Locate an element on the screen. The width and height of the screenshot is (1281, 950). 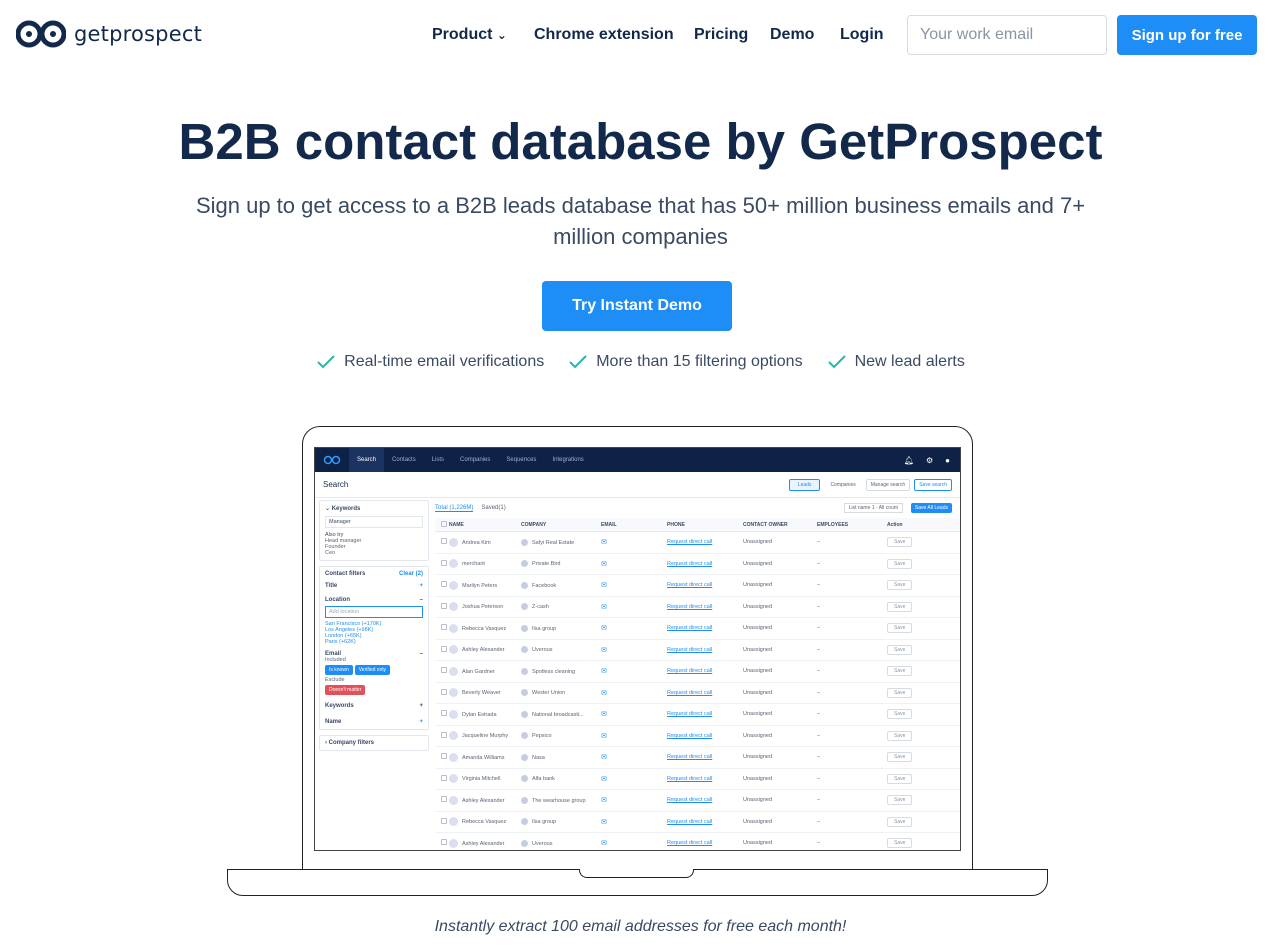
col-phone: PHONE is located at coordinates (705, 525).